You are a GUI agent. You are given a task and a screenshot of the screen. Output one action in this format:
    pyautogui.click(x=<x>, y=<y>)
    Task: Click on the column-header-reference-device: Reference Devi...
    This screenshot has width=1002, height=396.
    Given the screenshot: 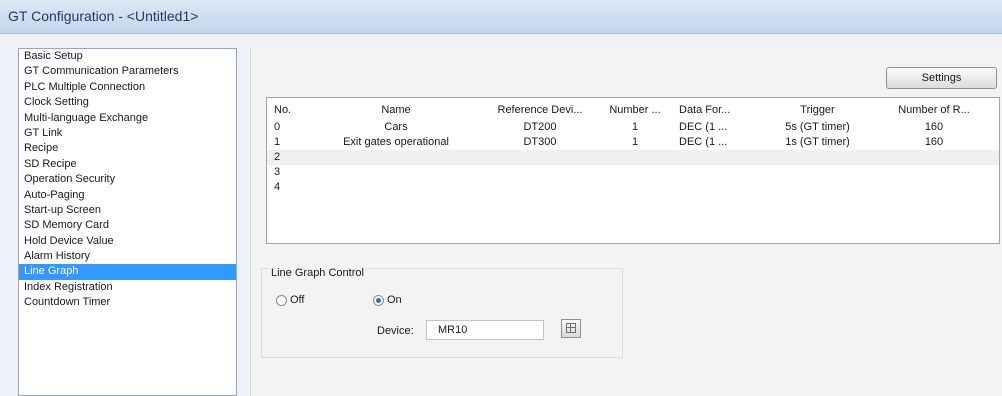 What is the action you would take?
    pyautogui.click(x=540, y=110)
    